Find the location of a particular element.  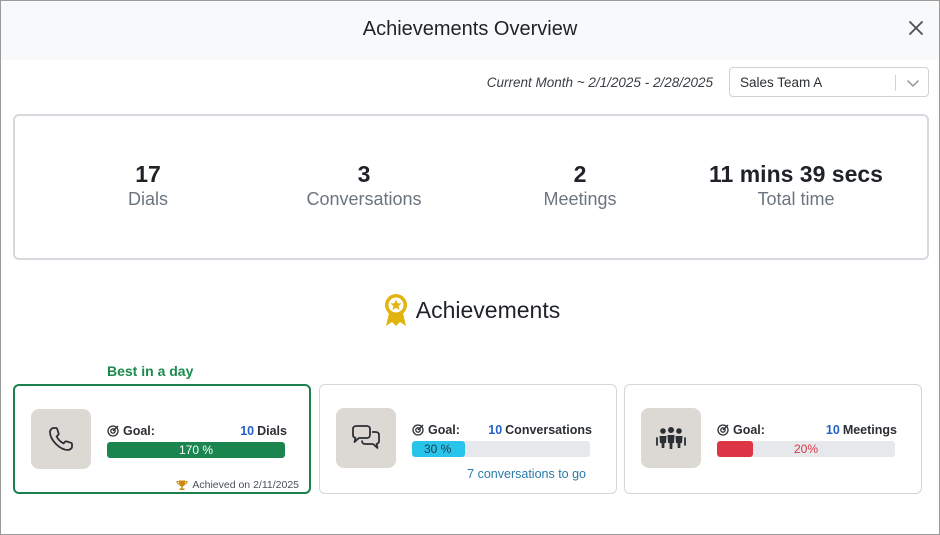

achievements-title: Achievements is located at coordinates (488, 309).